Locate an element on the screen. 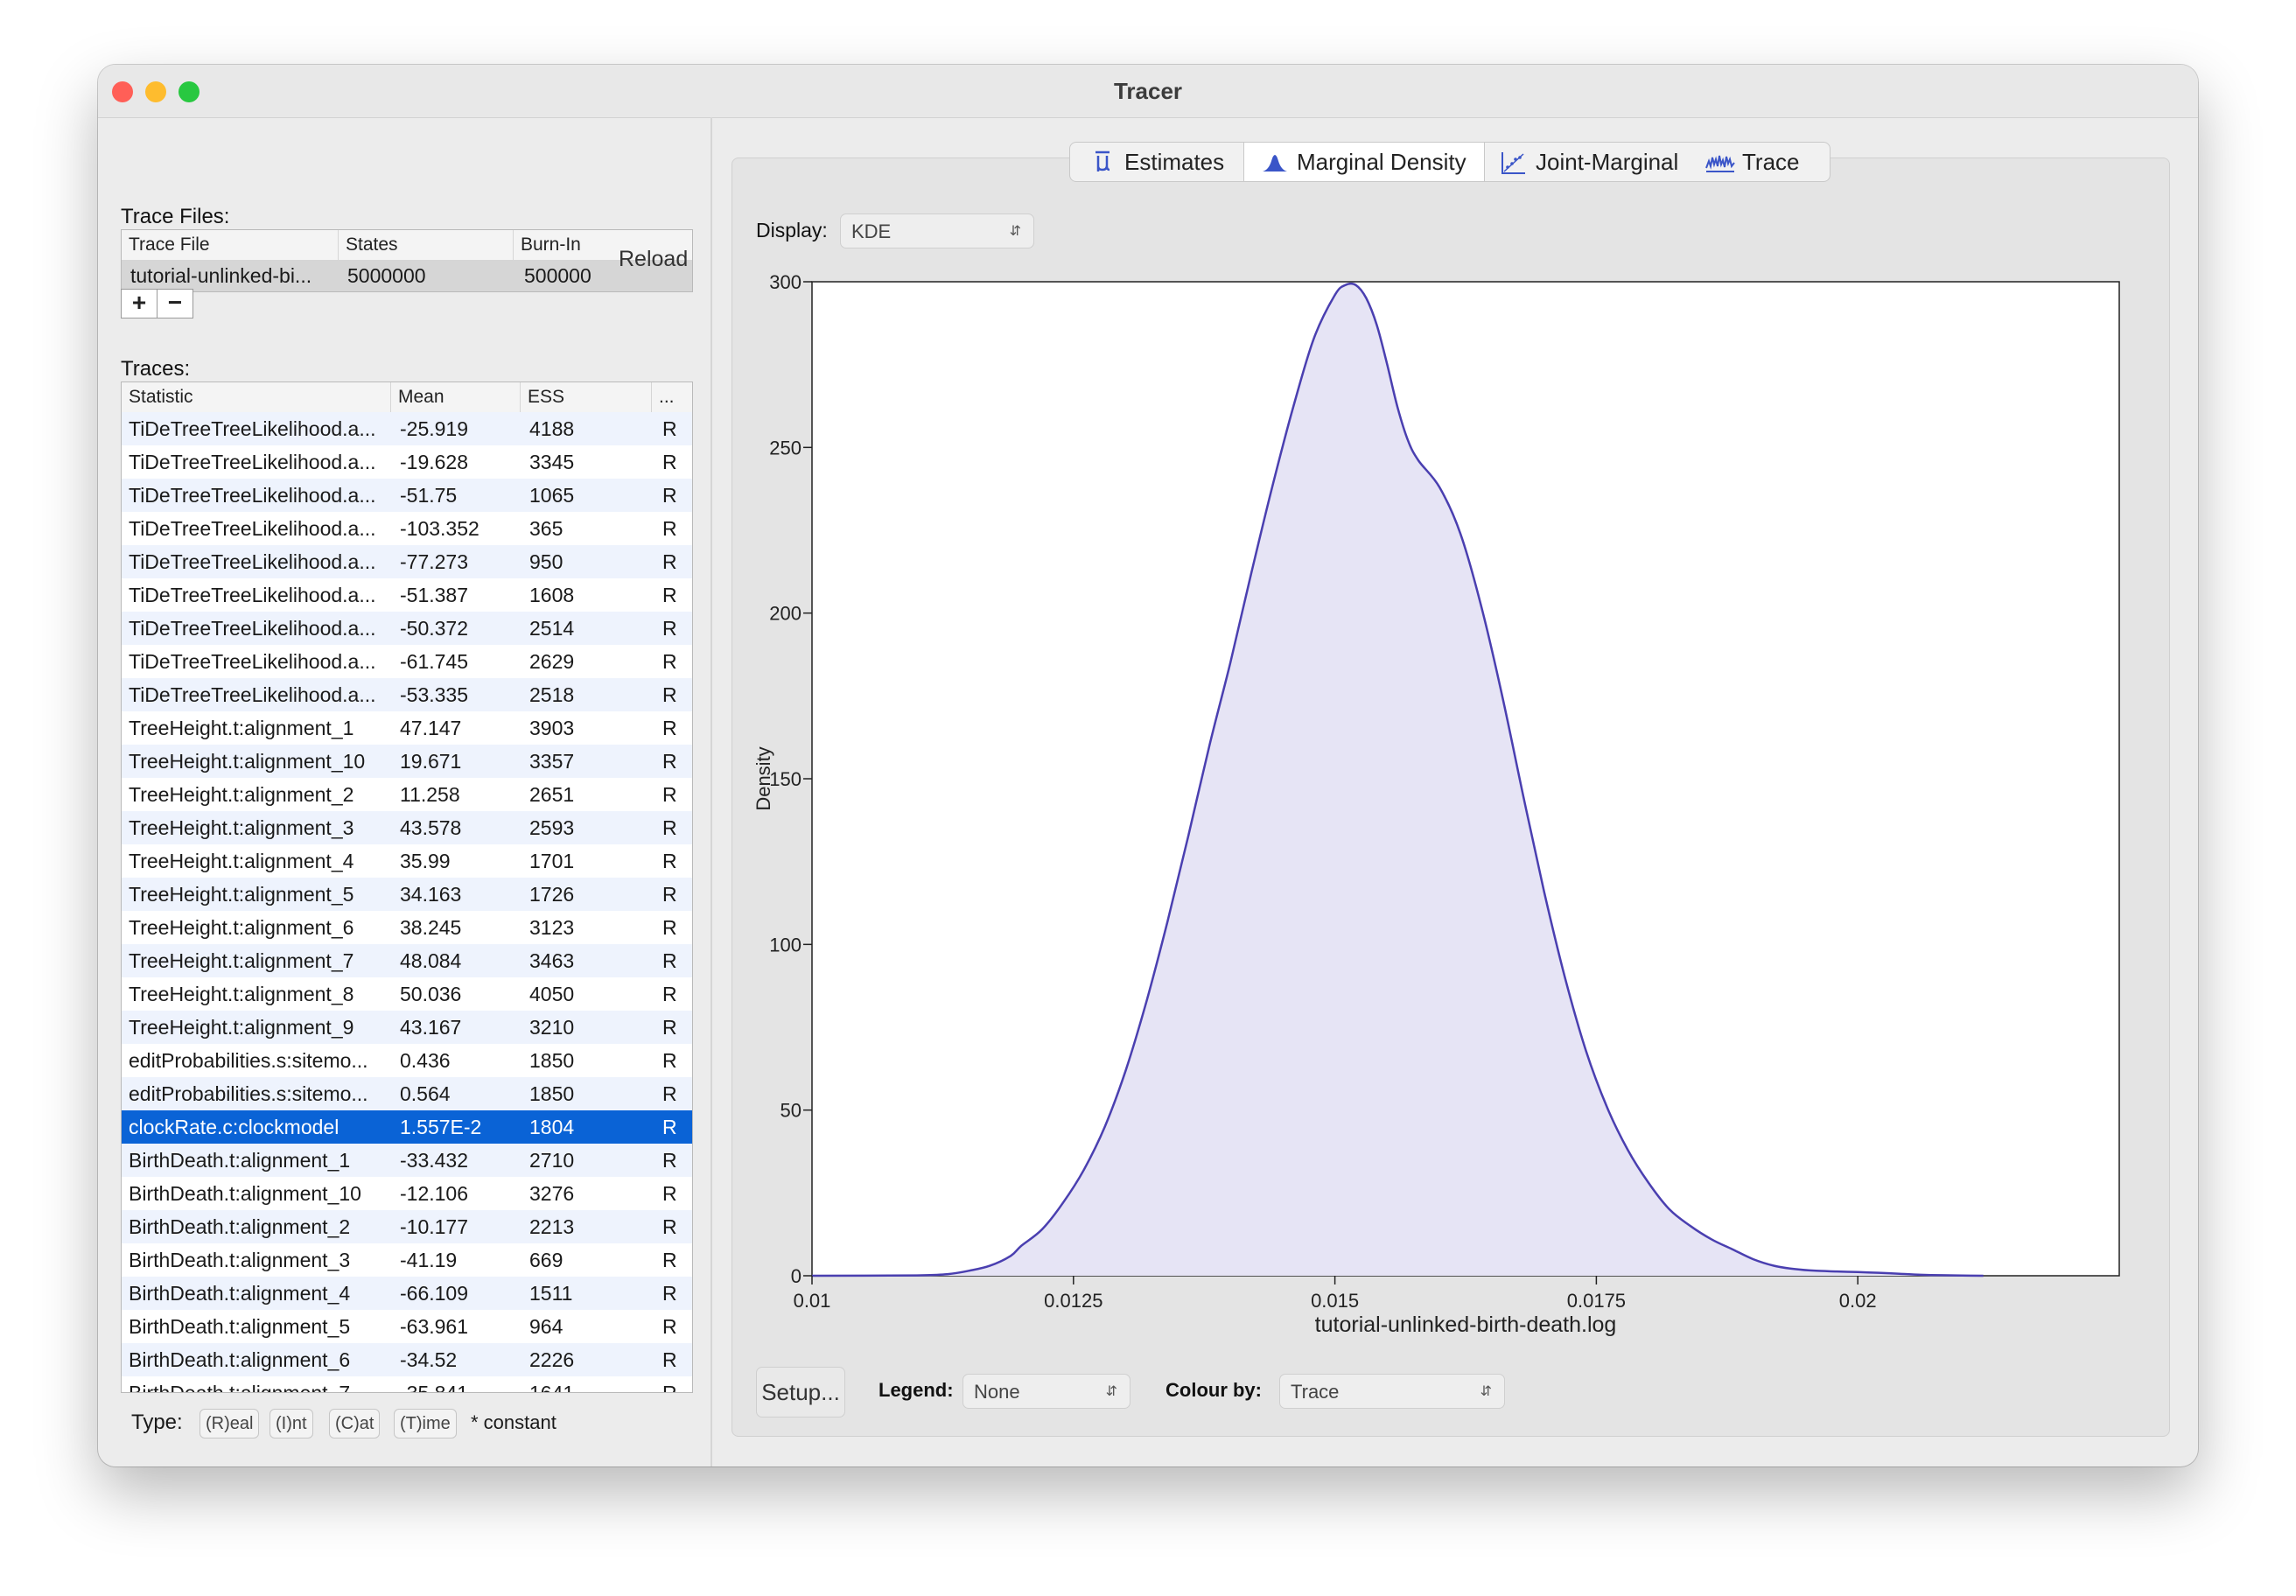  trace-row: TiDeTreeTreeLikelihood.a... -61.745 2629 R is located at coordinates (407, 661).